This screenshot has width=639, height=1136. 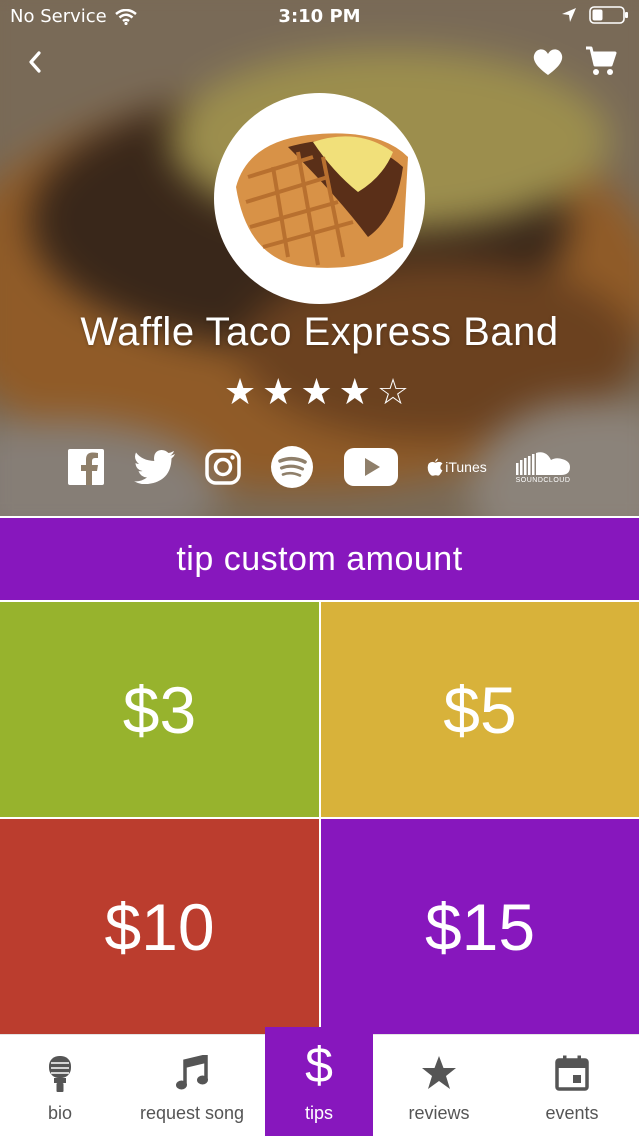 I want to click on dollar-icon: $, so click(x=319, y=1065).